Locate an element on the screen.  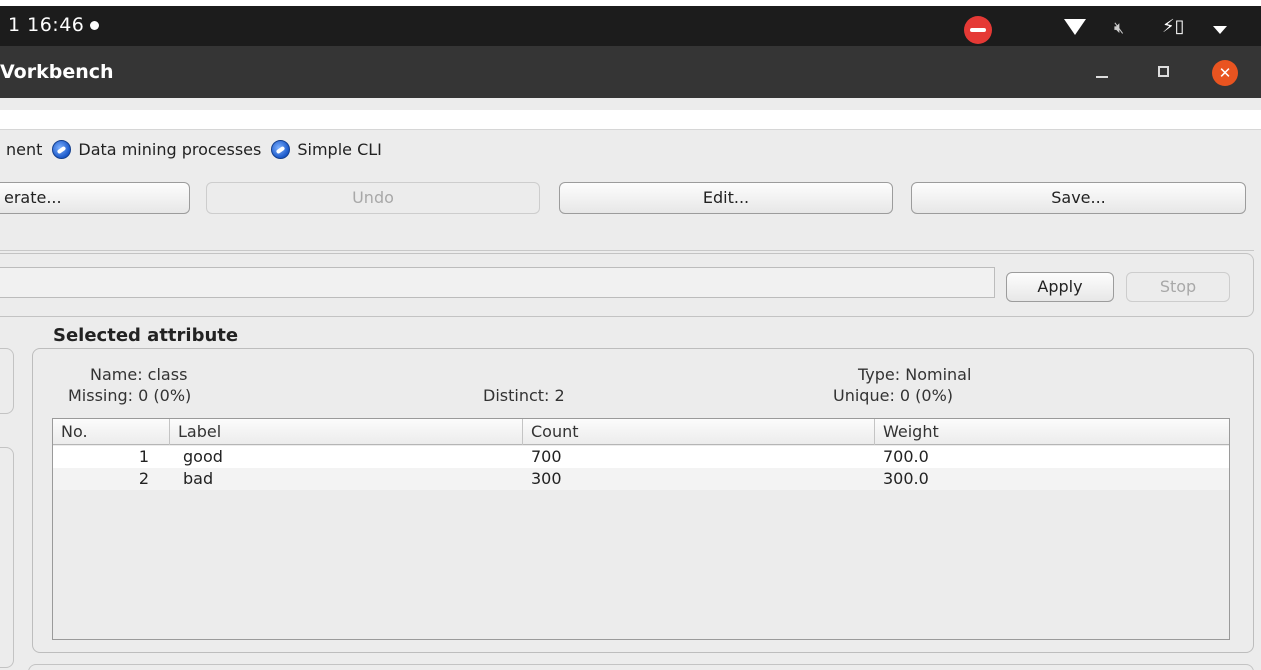
cell-label: good is located at coordinates (203, 456).